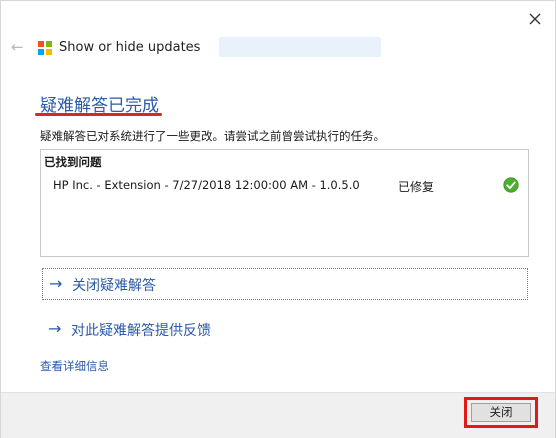 This screenshot has width=556, height=438. What do you see at coordinates (511, 185) in the screenshot?
I see `check-mark-icon` at bounding box center [511, 185].